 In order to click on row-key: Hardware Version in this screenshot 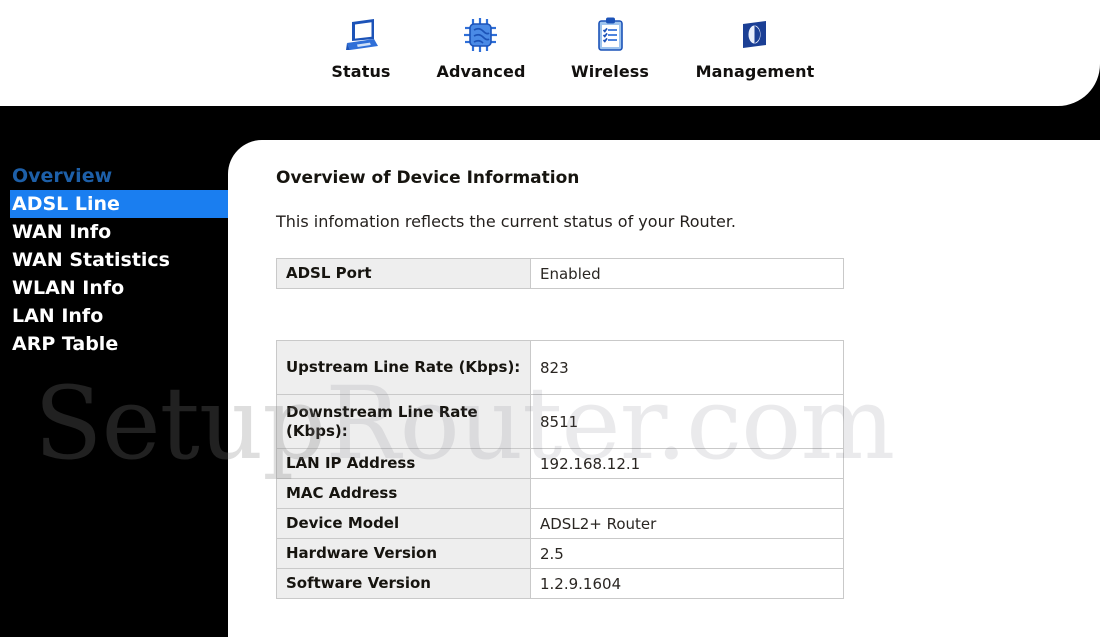, I will do `click(403, 553)`.